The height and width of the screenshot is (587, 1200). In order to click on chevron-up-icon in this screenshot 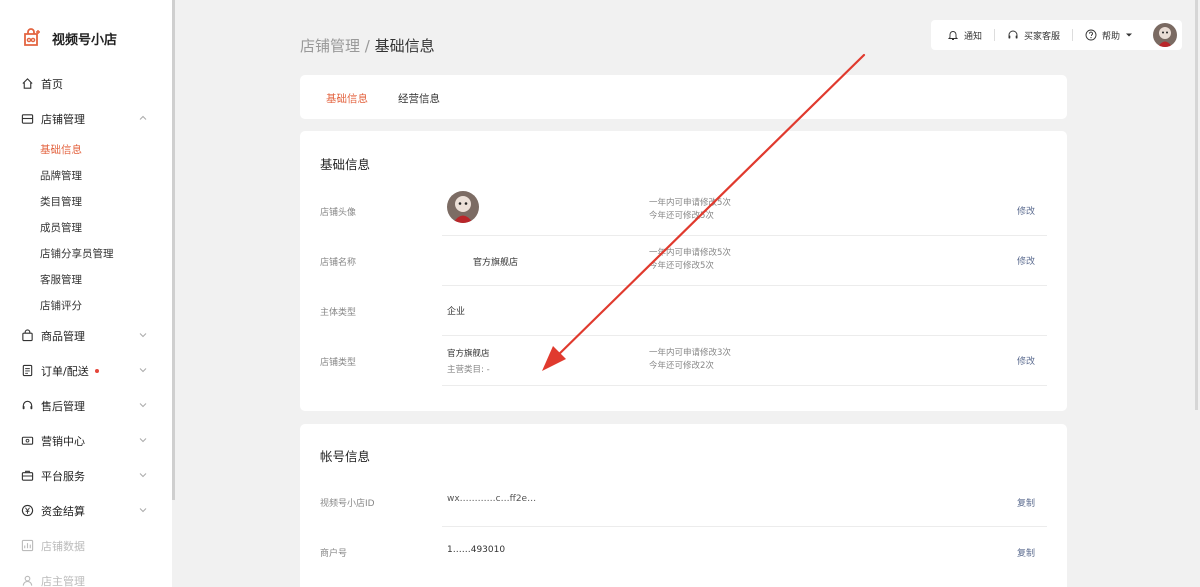, I will do `click(143, 117)`.